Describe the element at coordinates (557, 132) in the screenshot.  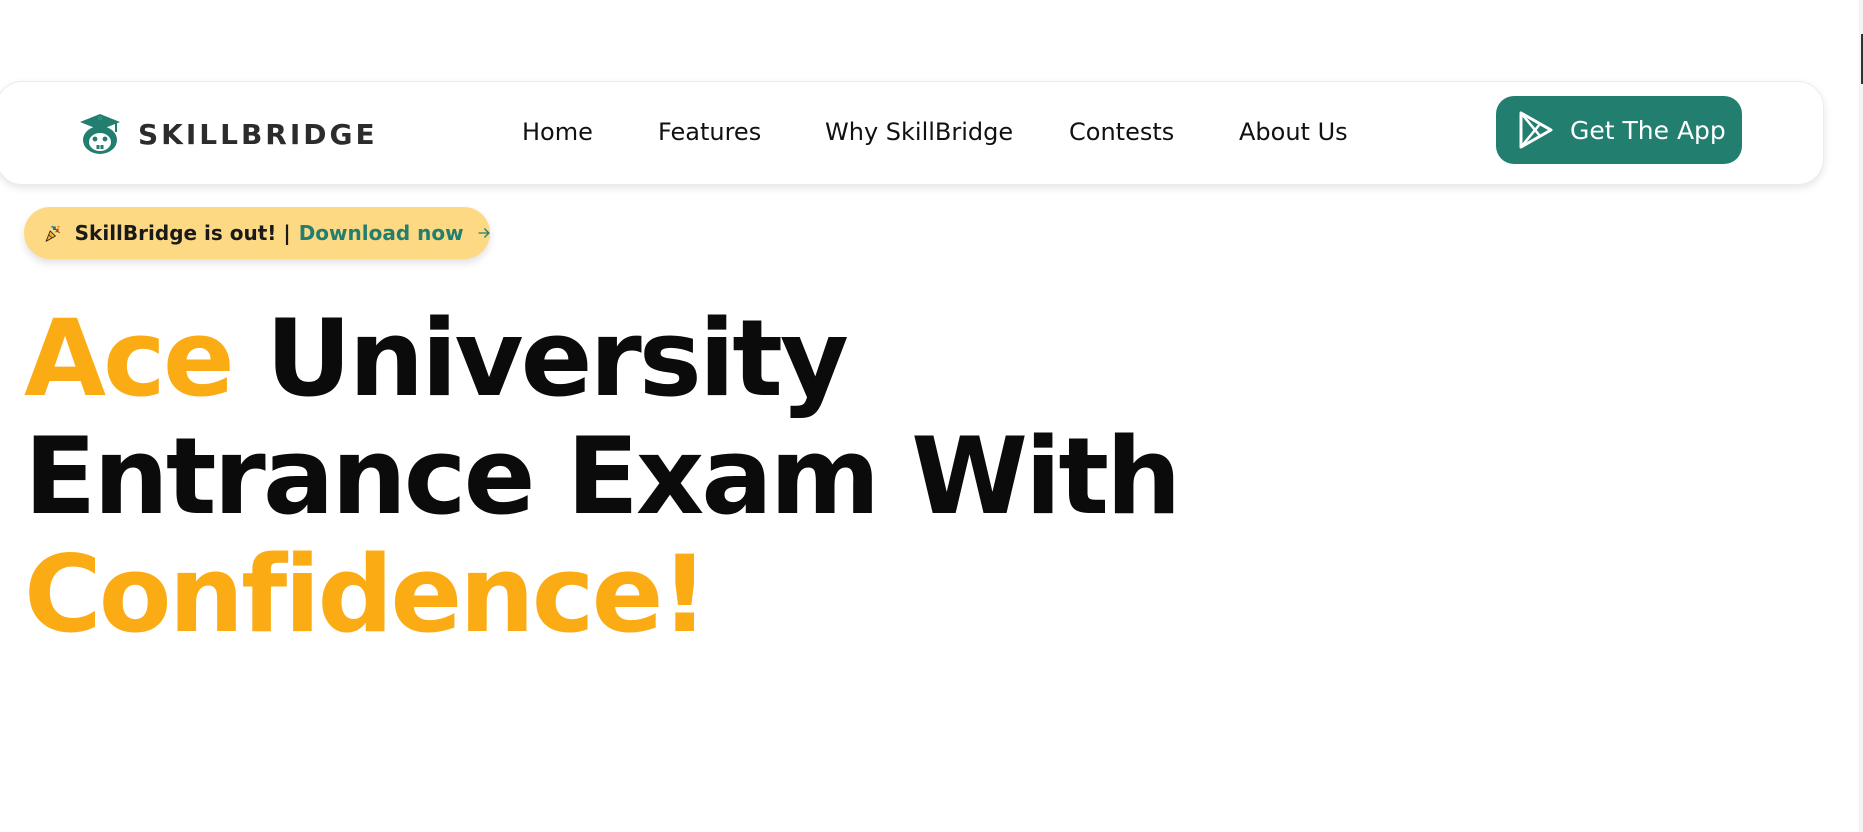
I see `nav-item-home: Home` at that location.